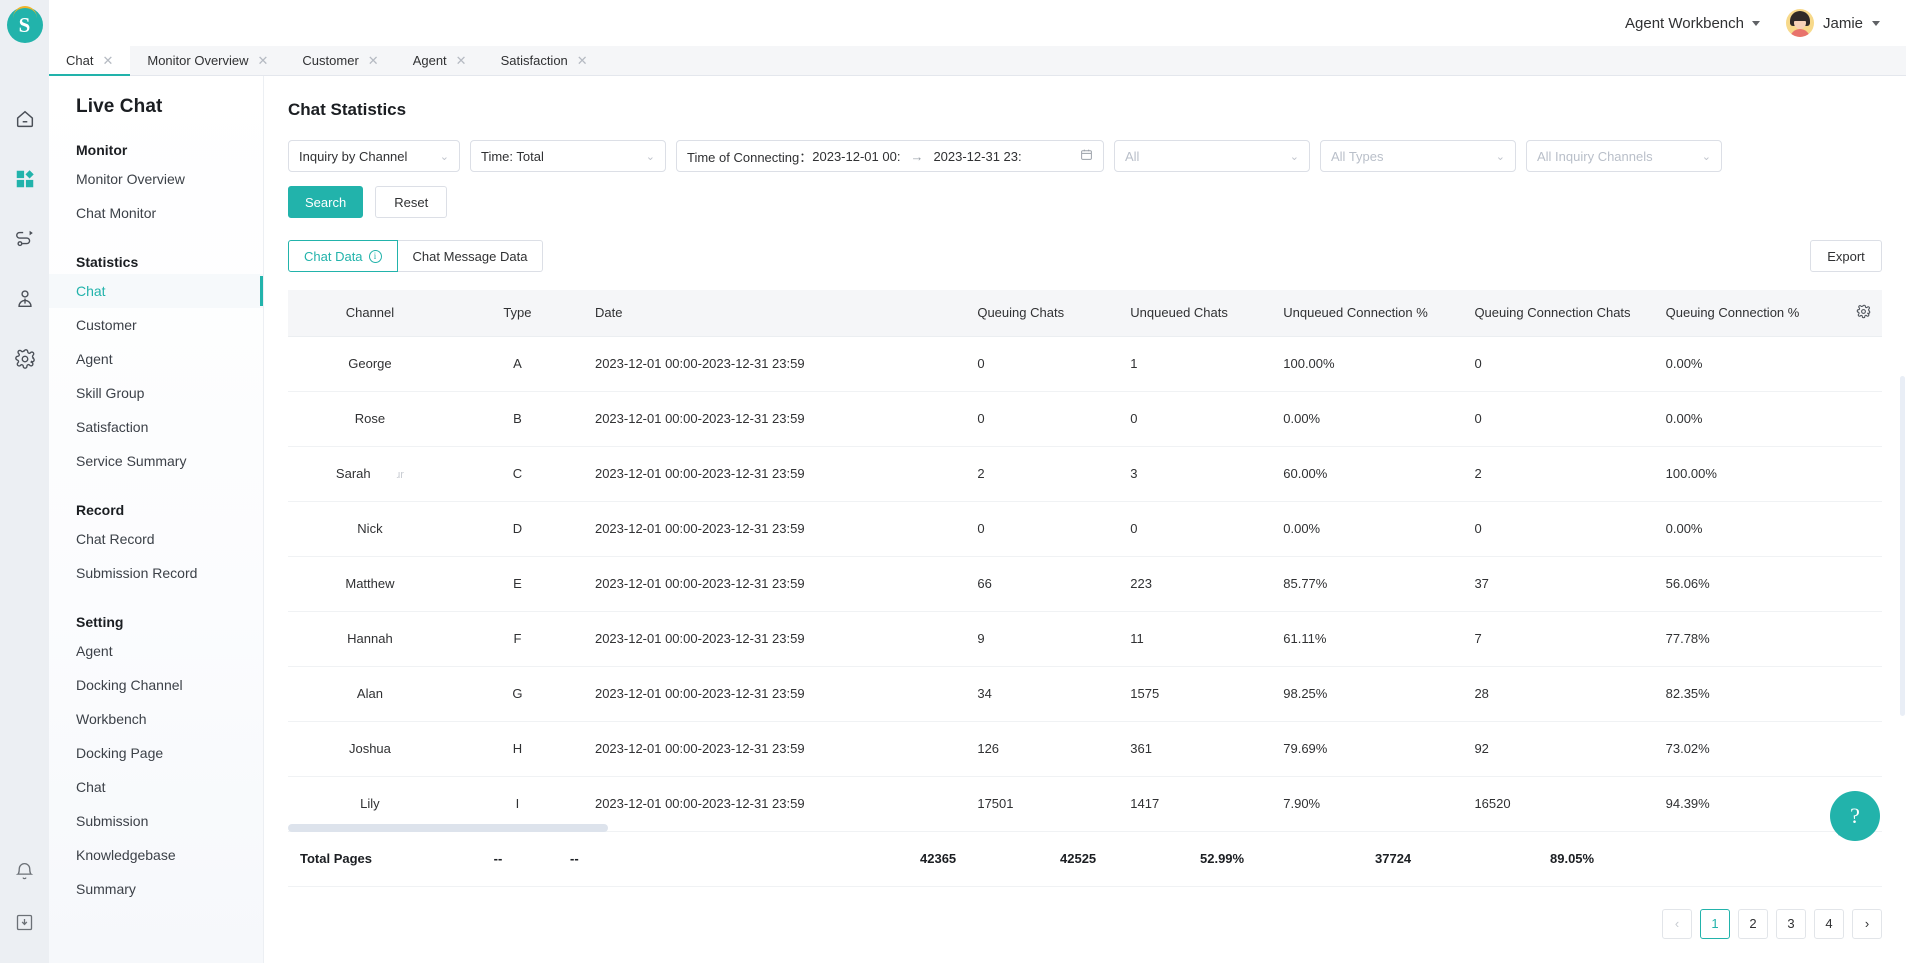  Describe the element at coordinates (343, 256) in the screenshot. I see `tab-chat-data: Chat Data i` at that location.